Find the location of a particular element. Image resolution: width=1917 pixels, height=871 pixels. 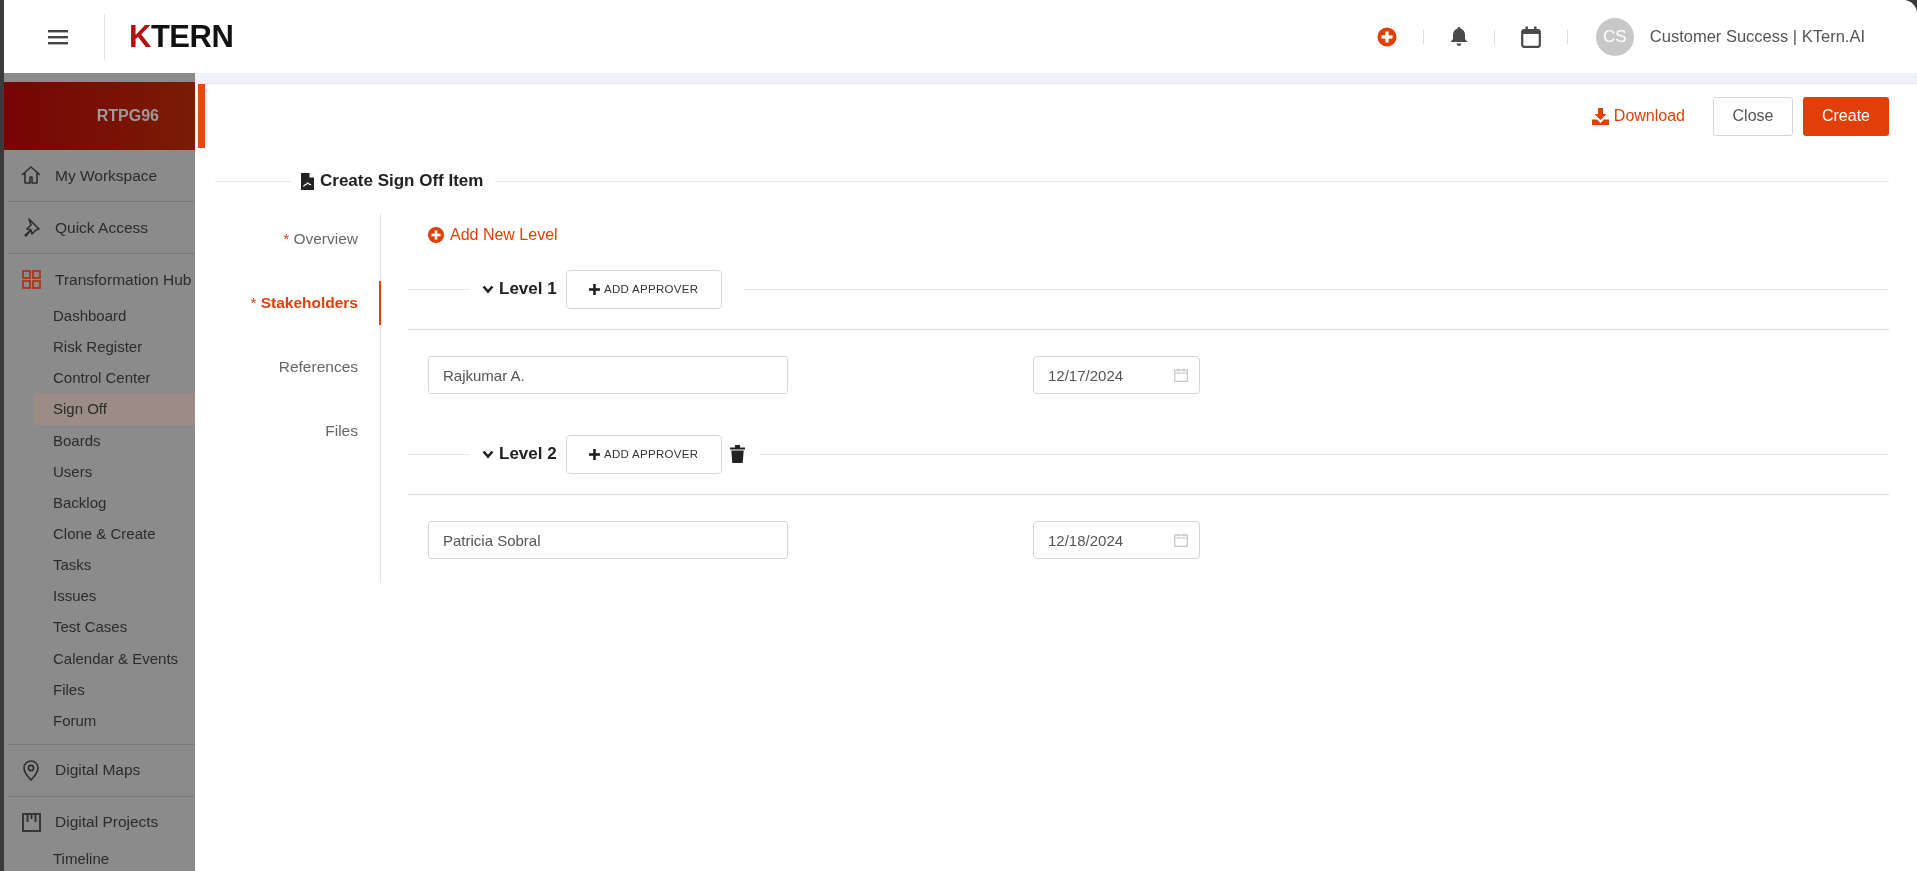

sidebar-item: Risk Register is located at coordinates (114, 347).